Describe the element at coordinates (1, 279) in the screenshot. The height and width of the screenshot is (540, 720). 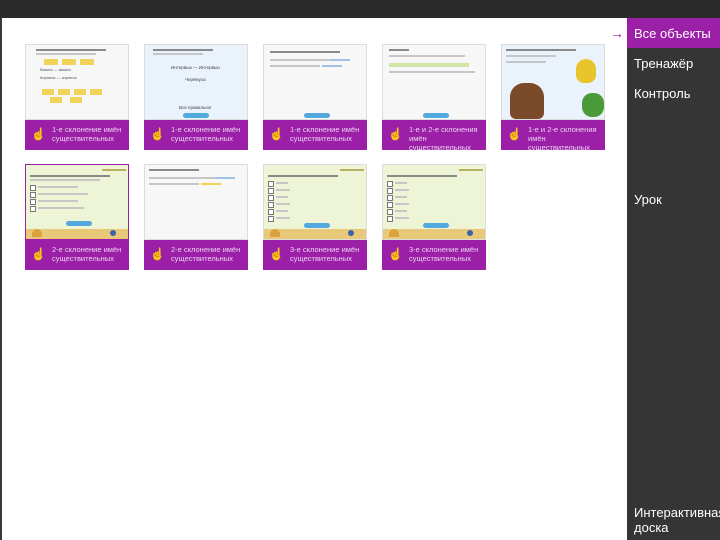
I see `window-edge` at that location.